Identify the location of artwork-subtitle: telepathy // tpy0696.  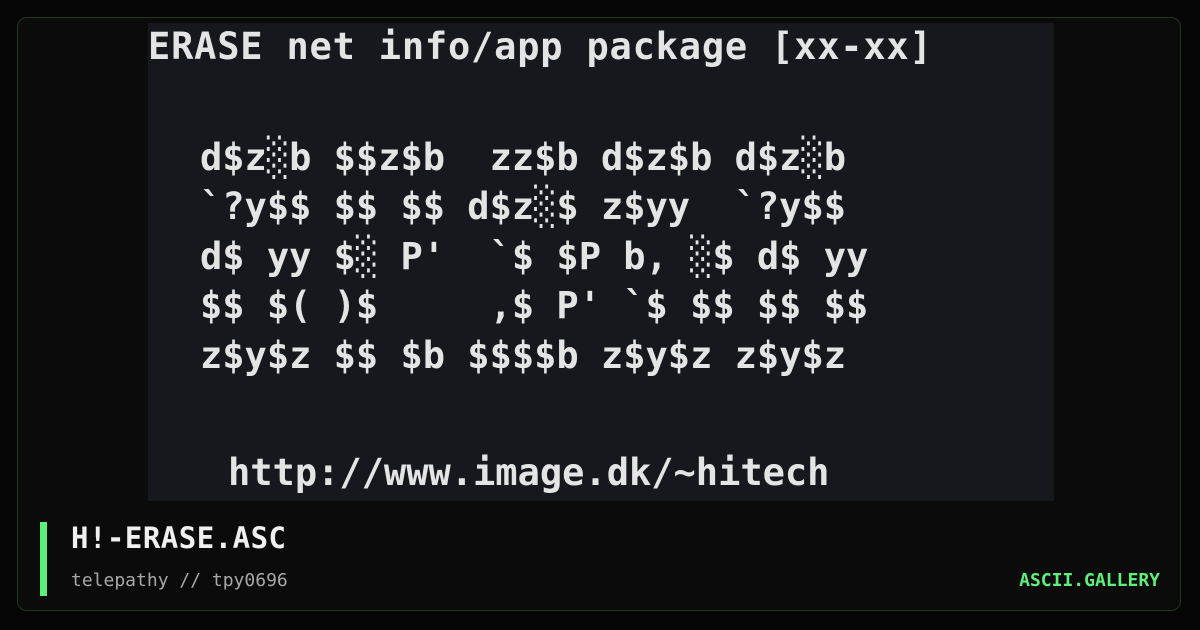
(179, 580).